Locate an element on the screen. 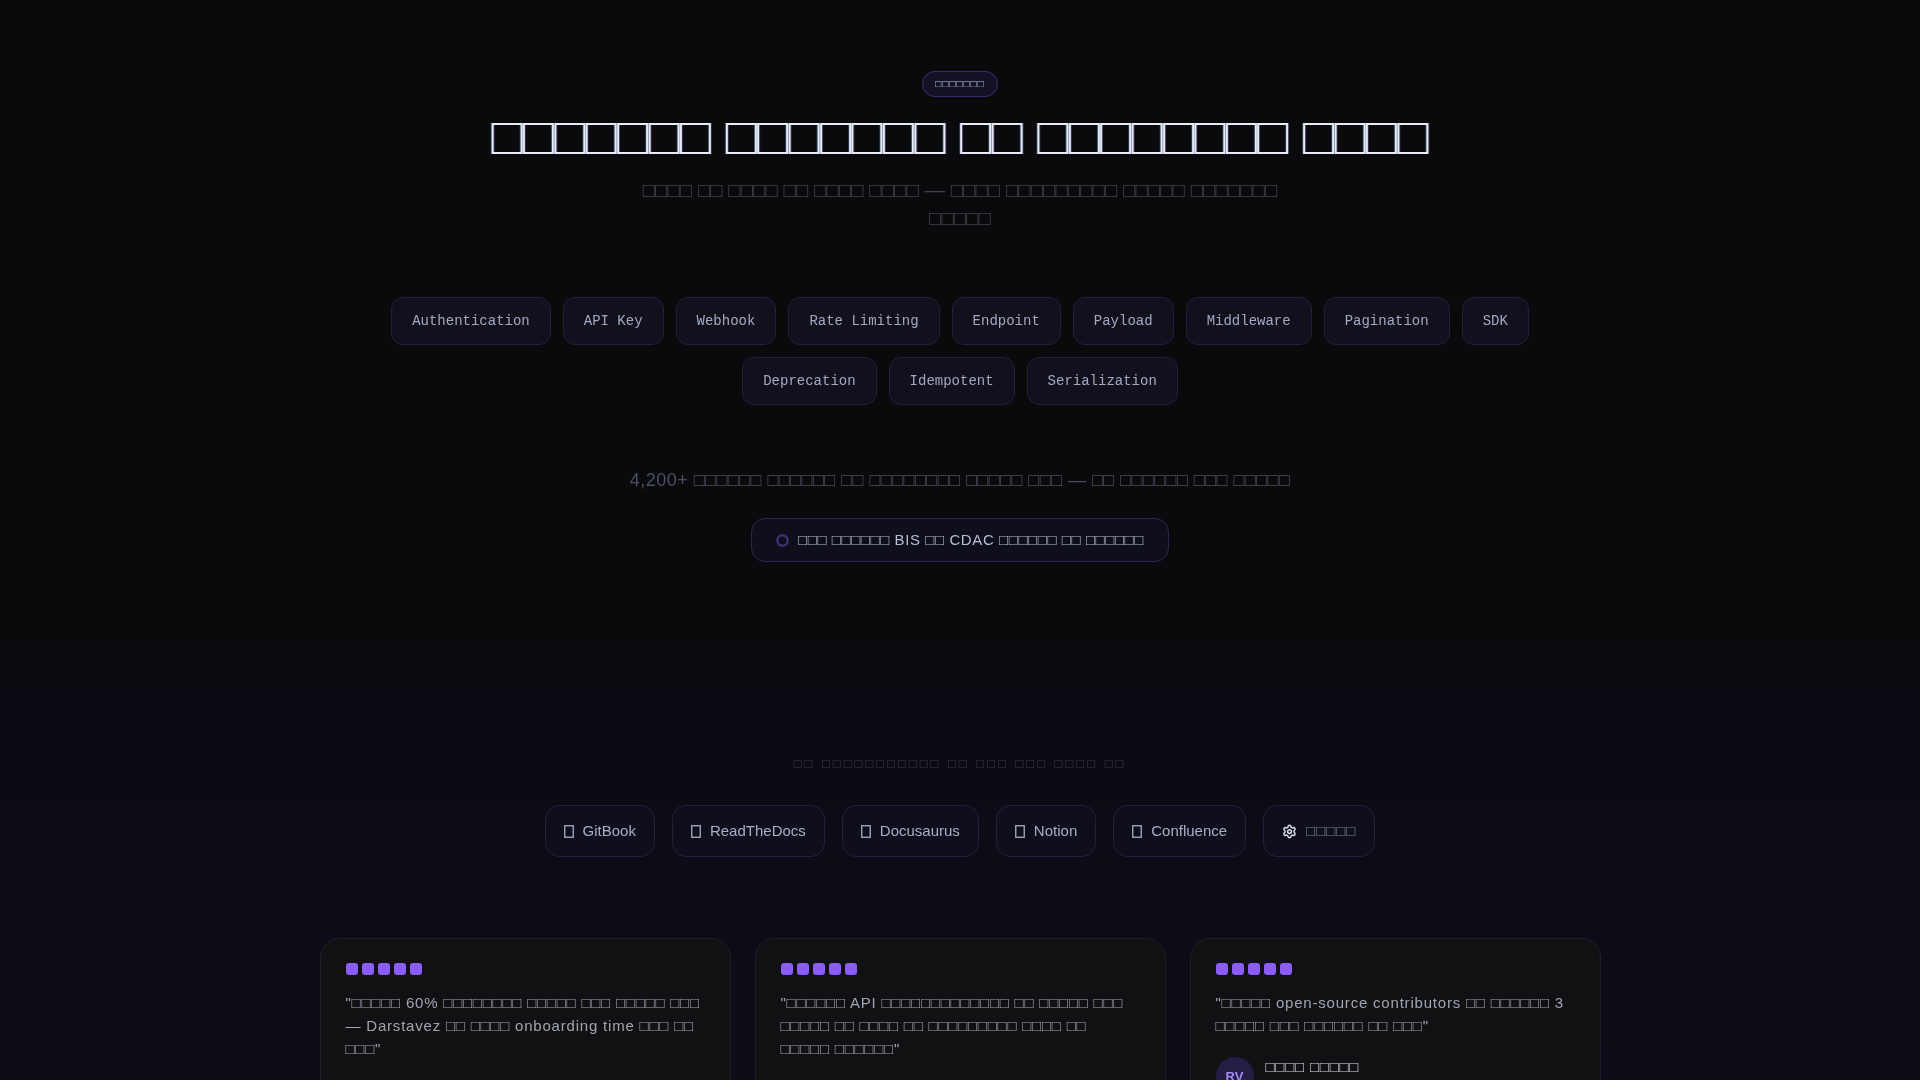 Image resolution: width=1920 pixels, height=1080 pixels. term-tag: Serialization is located at coordinates (1102, 381).